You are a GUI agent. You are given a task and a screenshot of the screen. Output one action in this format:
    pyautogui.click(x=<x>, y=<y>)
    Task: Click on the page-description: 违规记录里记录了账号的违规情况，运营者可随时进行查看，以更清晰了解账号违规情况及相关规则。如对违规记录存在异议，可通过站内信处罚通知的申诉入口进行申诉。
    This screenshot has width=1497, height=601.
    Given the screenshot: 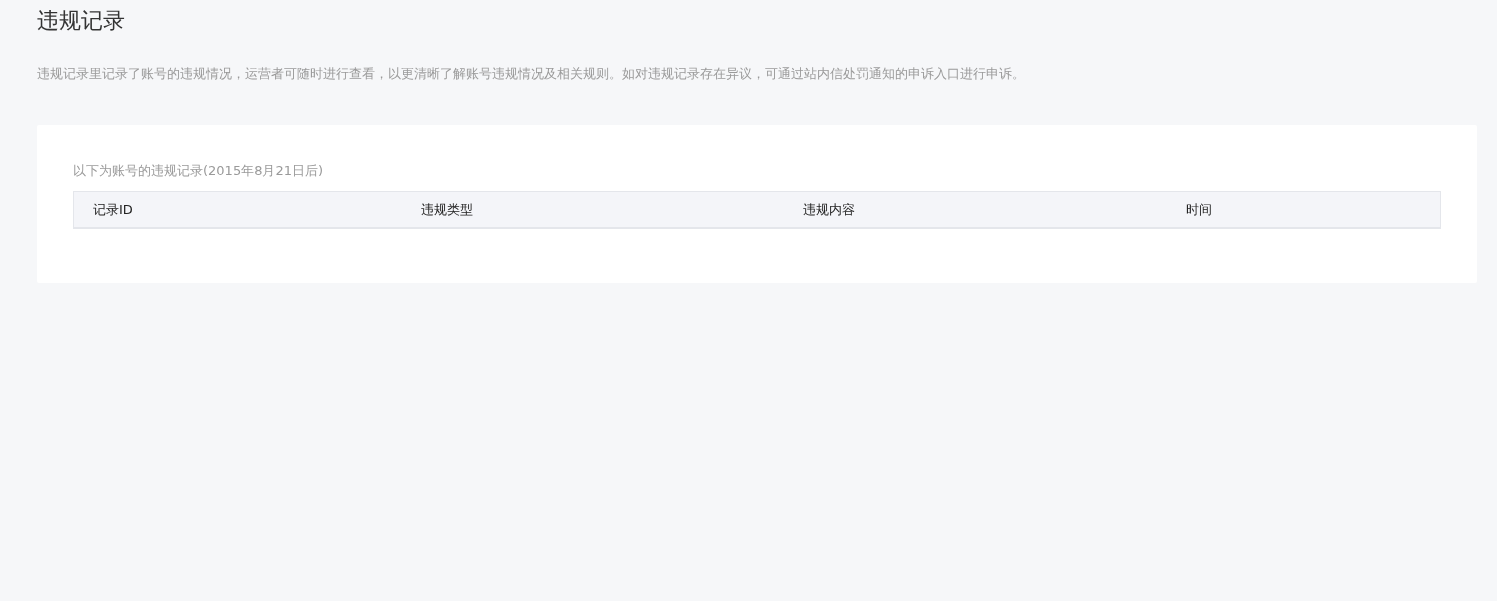 What is the action you would take?
    pyautogui.click(x=531, y=74)
    